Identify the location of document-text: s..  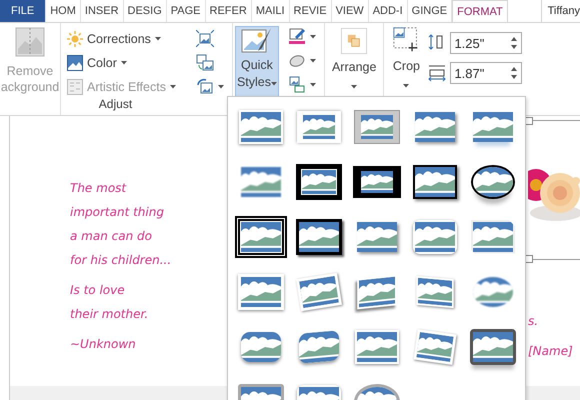
(534, 321).